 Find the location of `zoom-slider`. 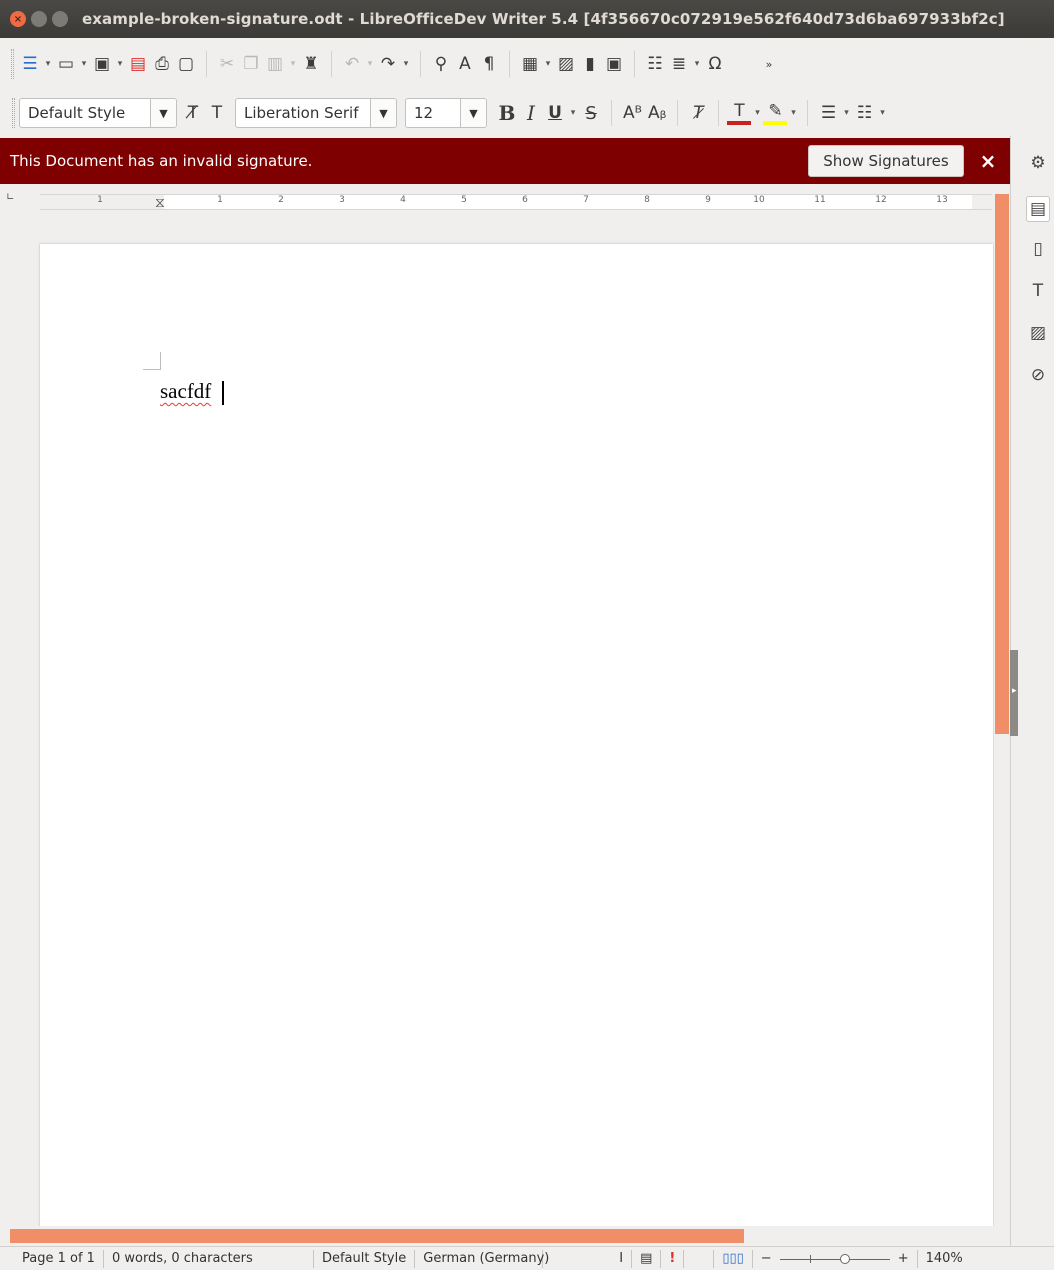

zoom-slider is located at coordinates (834, 1259).